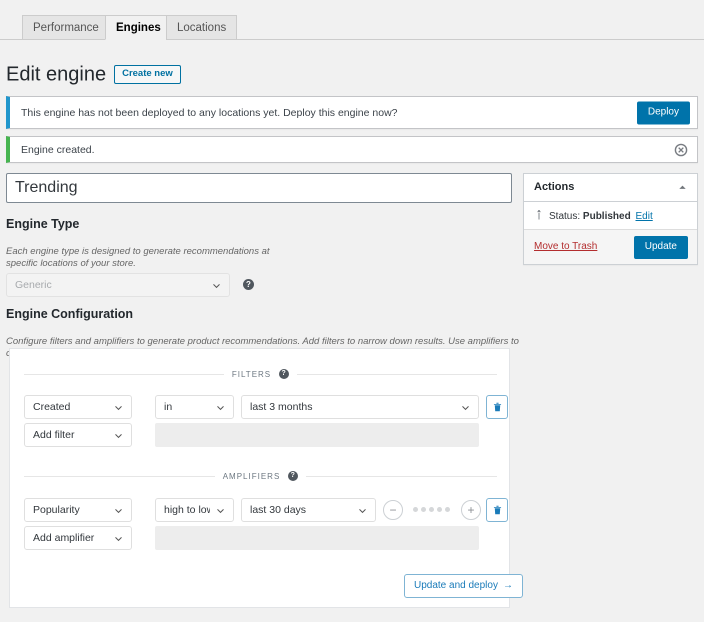 This screenshot has height=622, width=704. I want to click on update-and-deploy-label: Update and deploy, so click(456, 585).